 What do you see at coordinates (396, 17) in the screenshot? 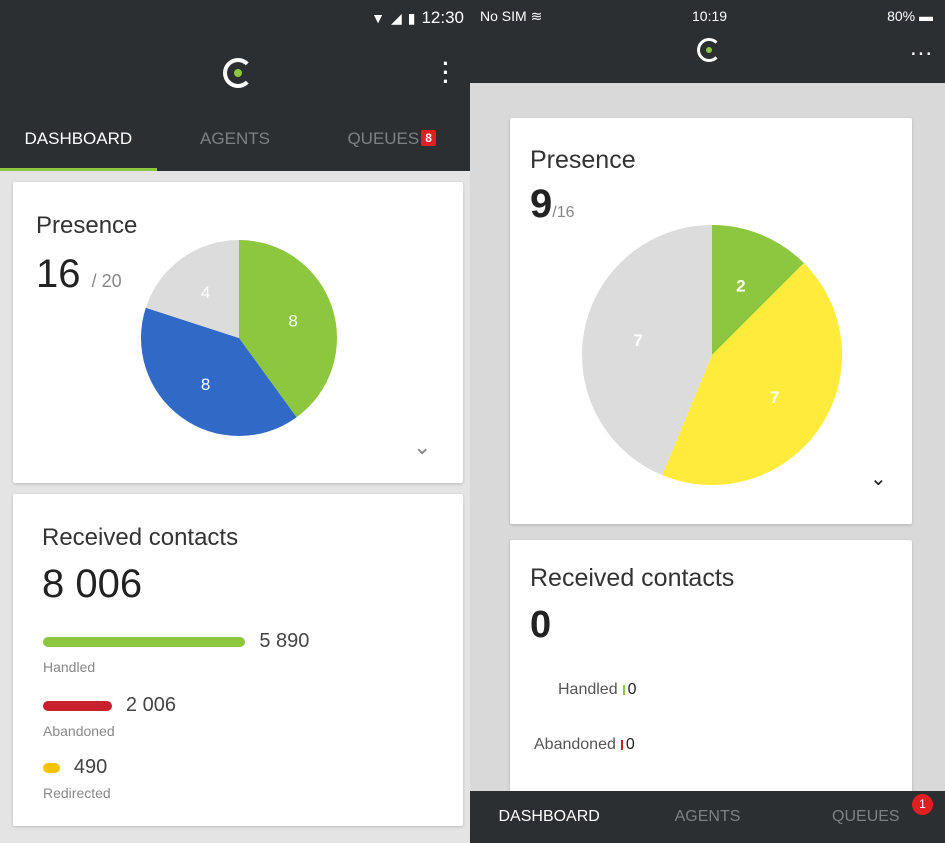
I see `signal-icon: ◢` at bounding box center [396, 17].